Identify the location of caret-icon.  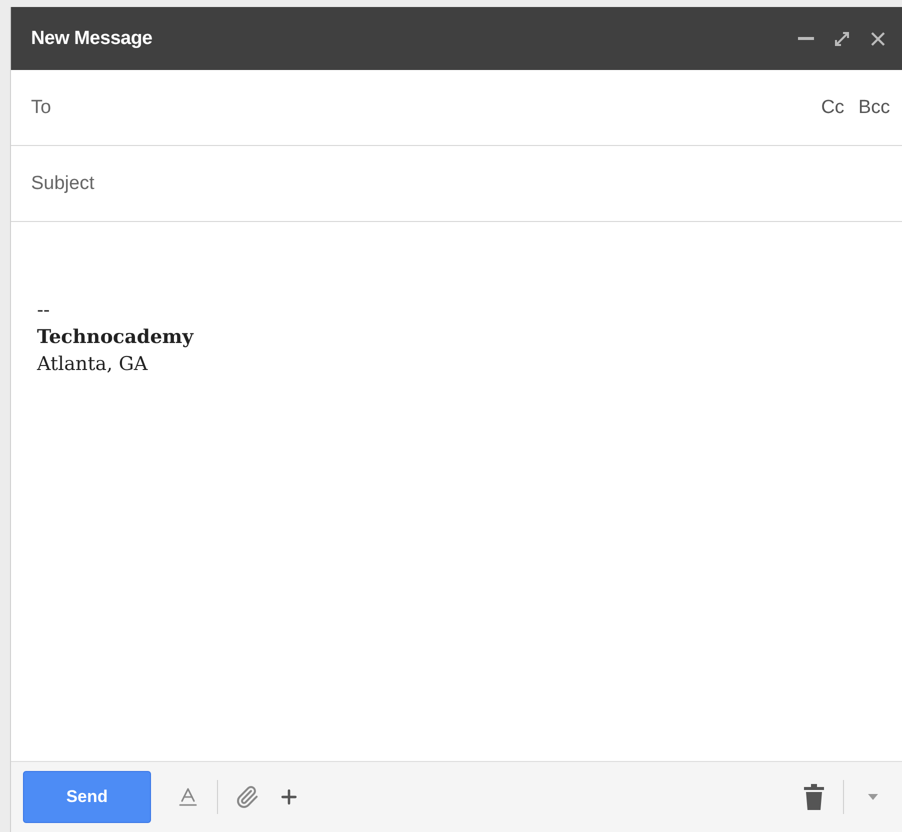
(873, 797).